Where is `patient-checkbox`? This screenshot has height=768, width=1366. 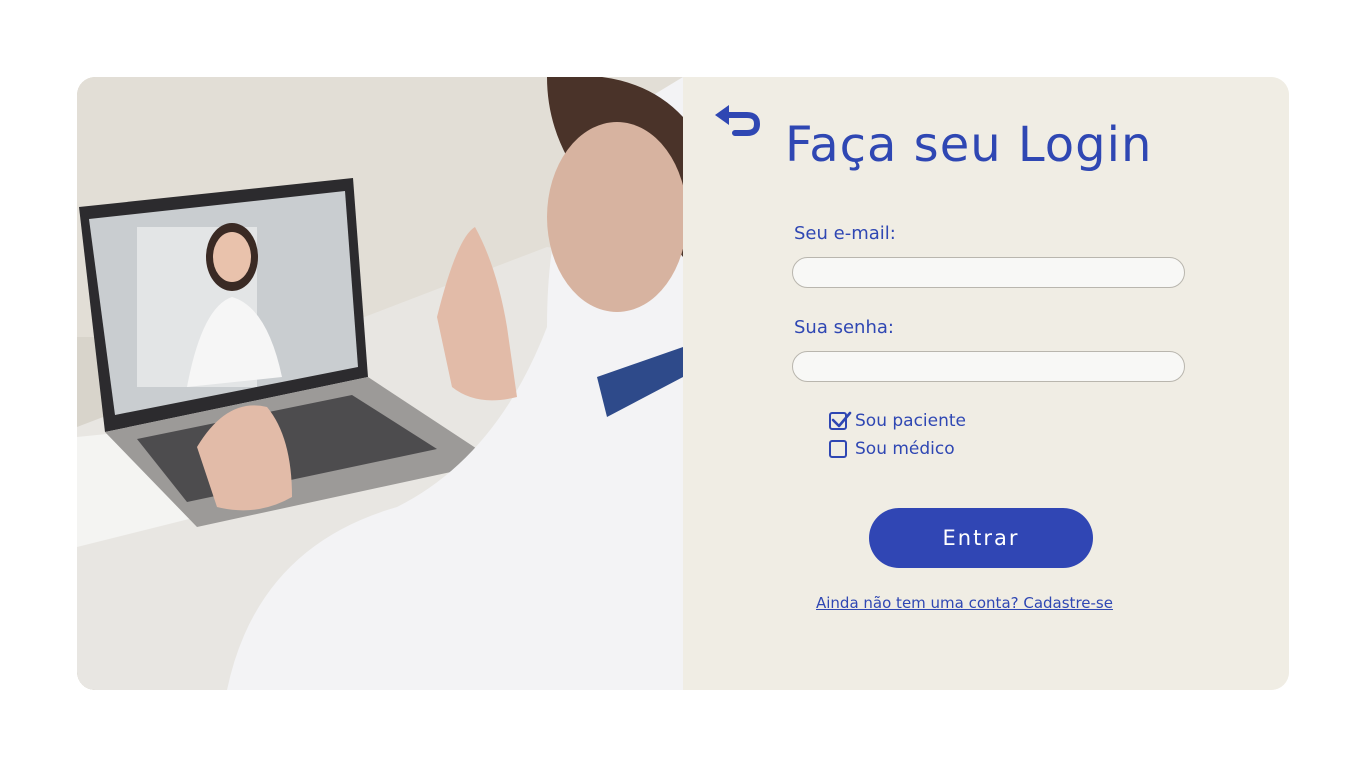 patient-checkbox is located at coordinates (840, 420).